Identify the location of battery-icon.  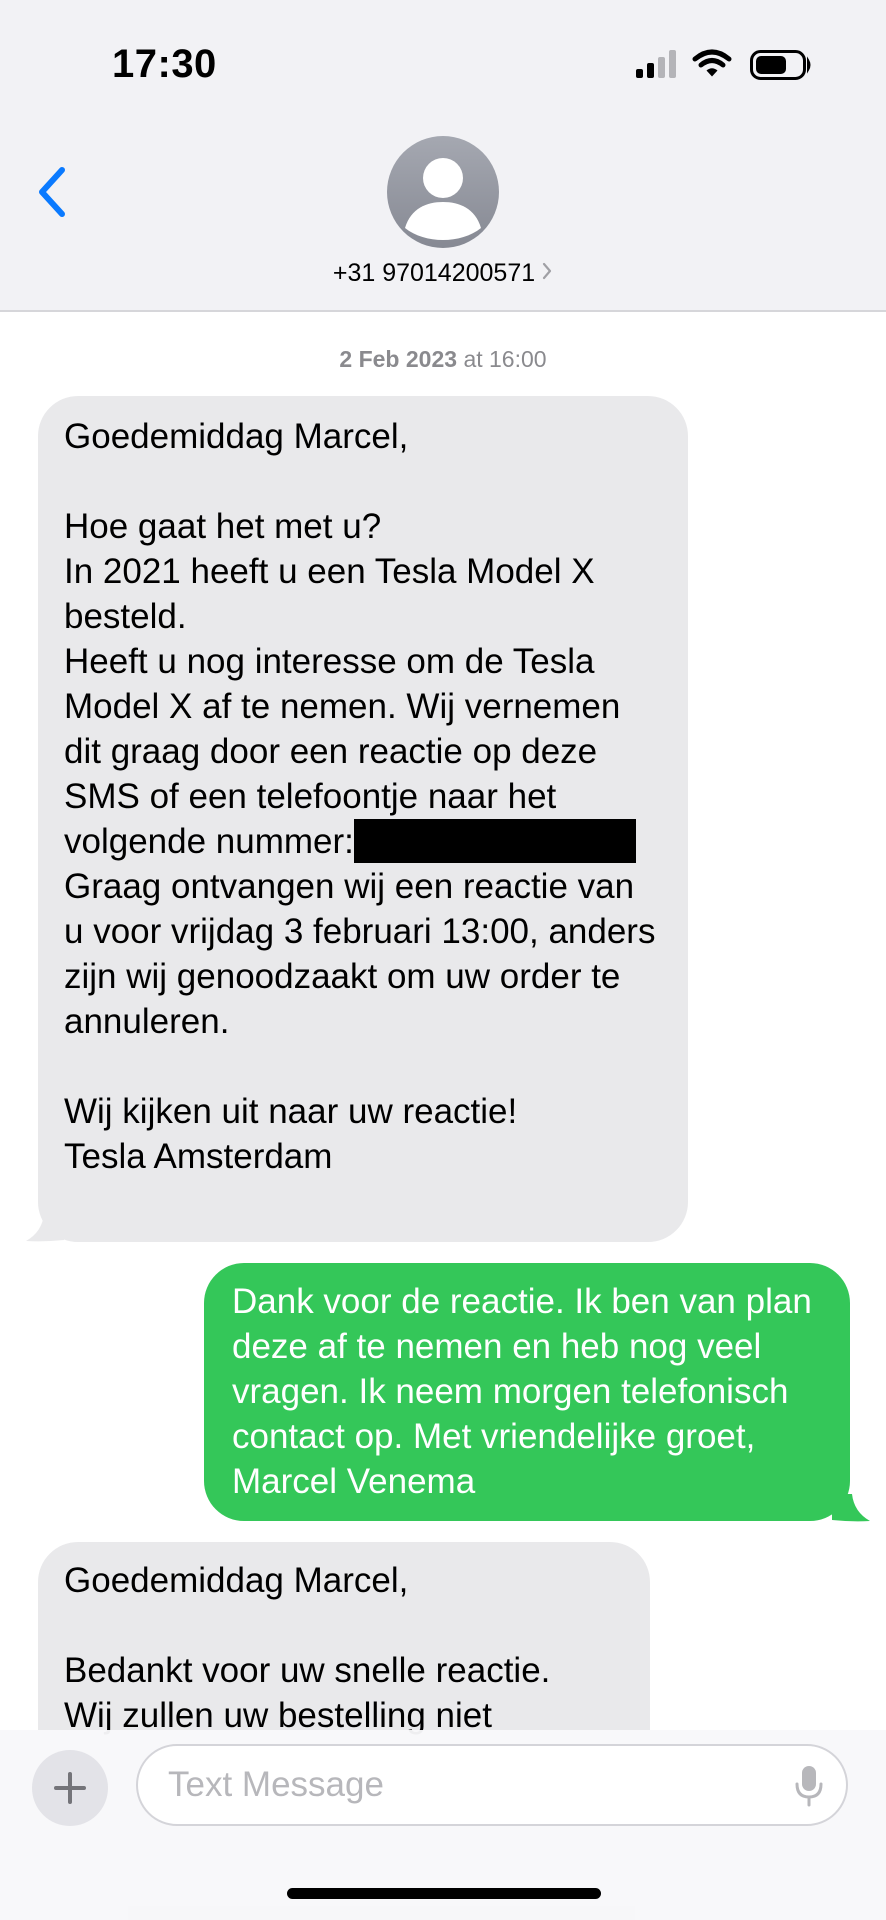
(780, 65).